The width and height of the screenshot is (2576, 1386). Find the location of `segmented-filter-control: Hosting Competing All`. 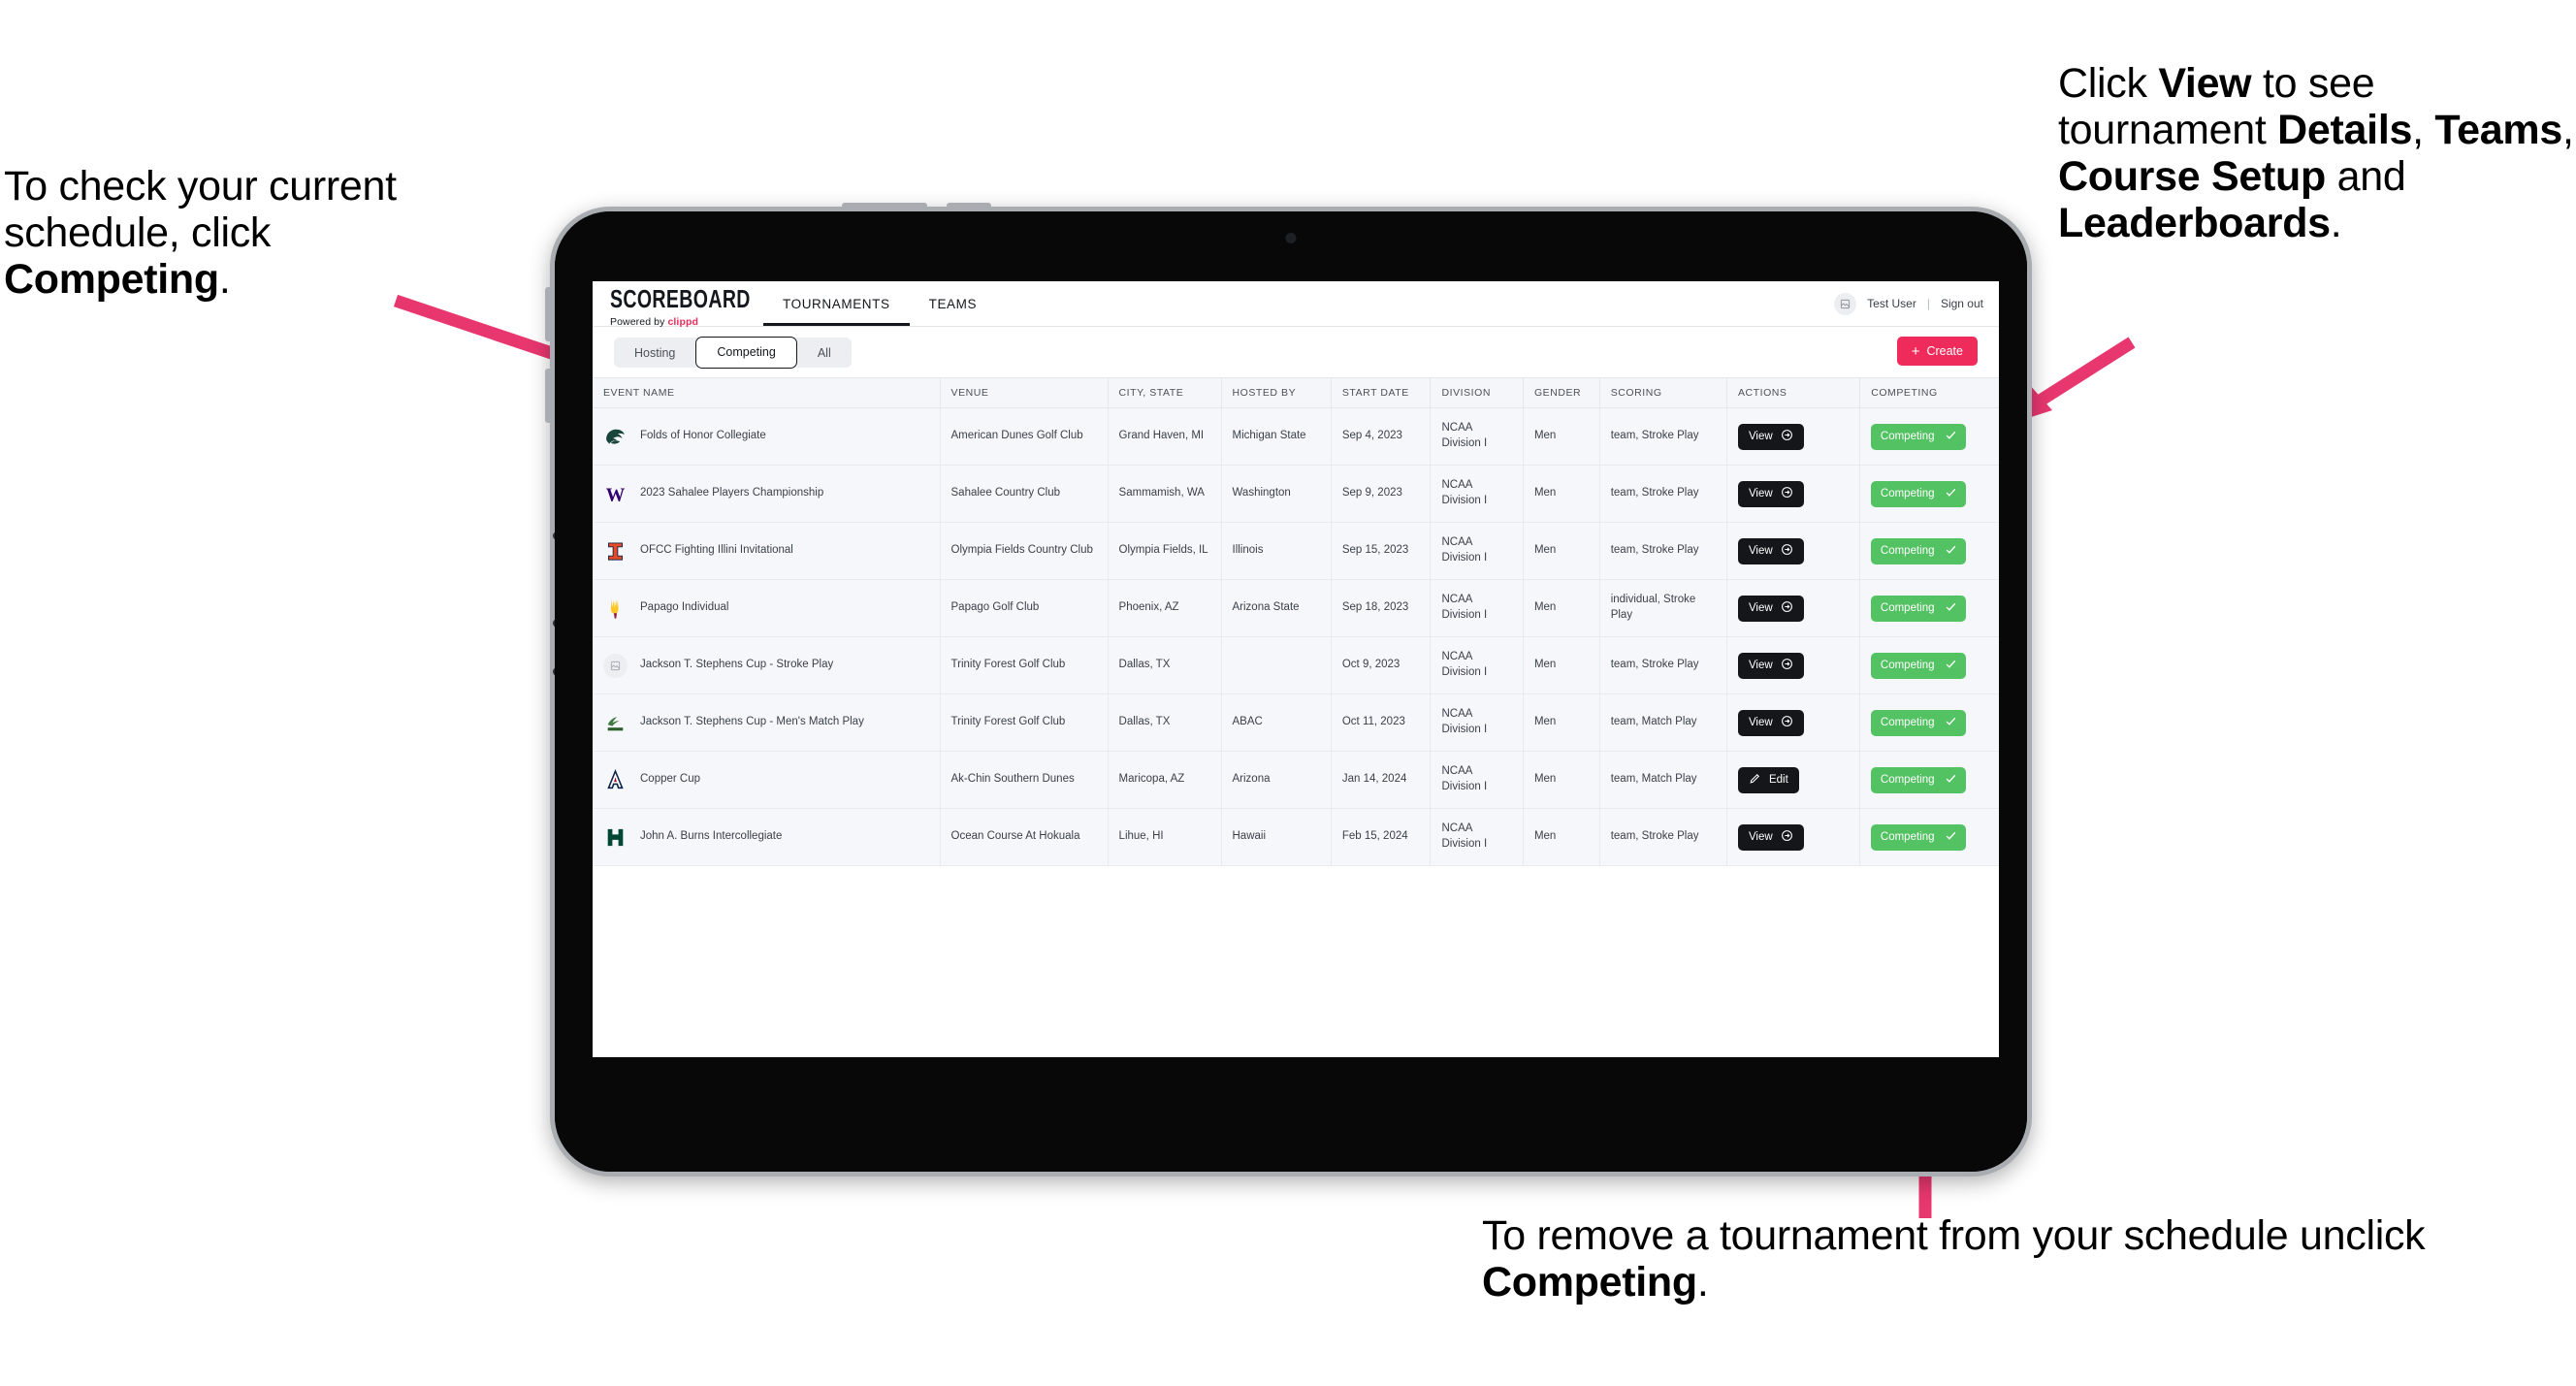

segmented-filter-control: Hosting Competing All is located at coordinates (733, 352).